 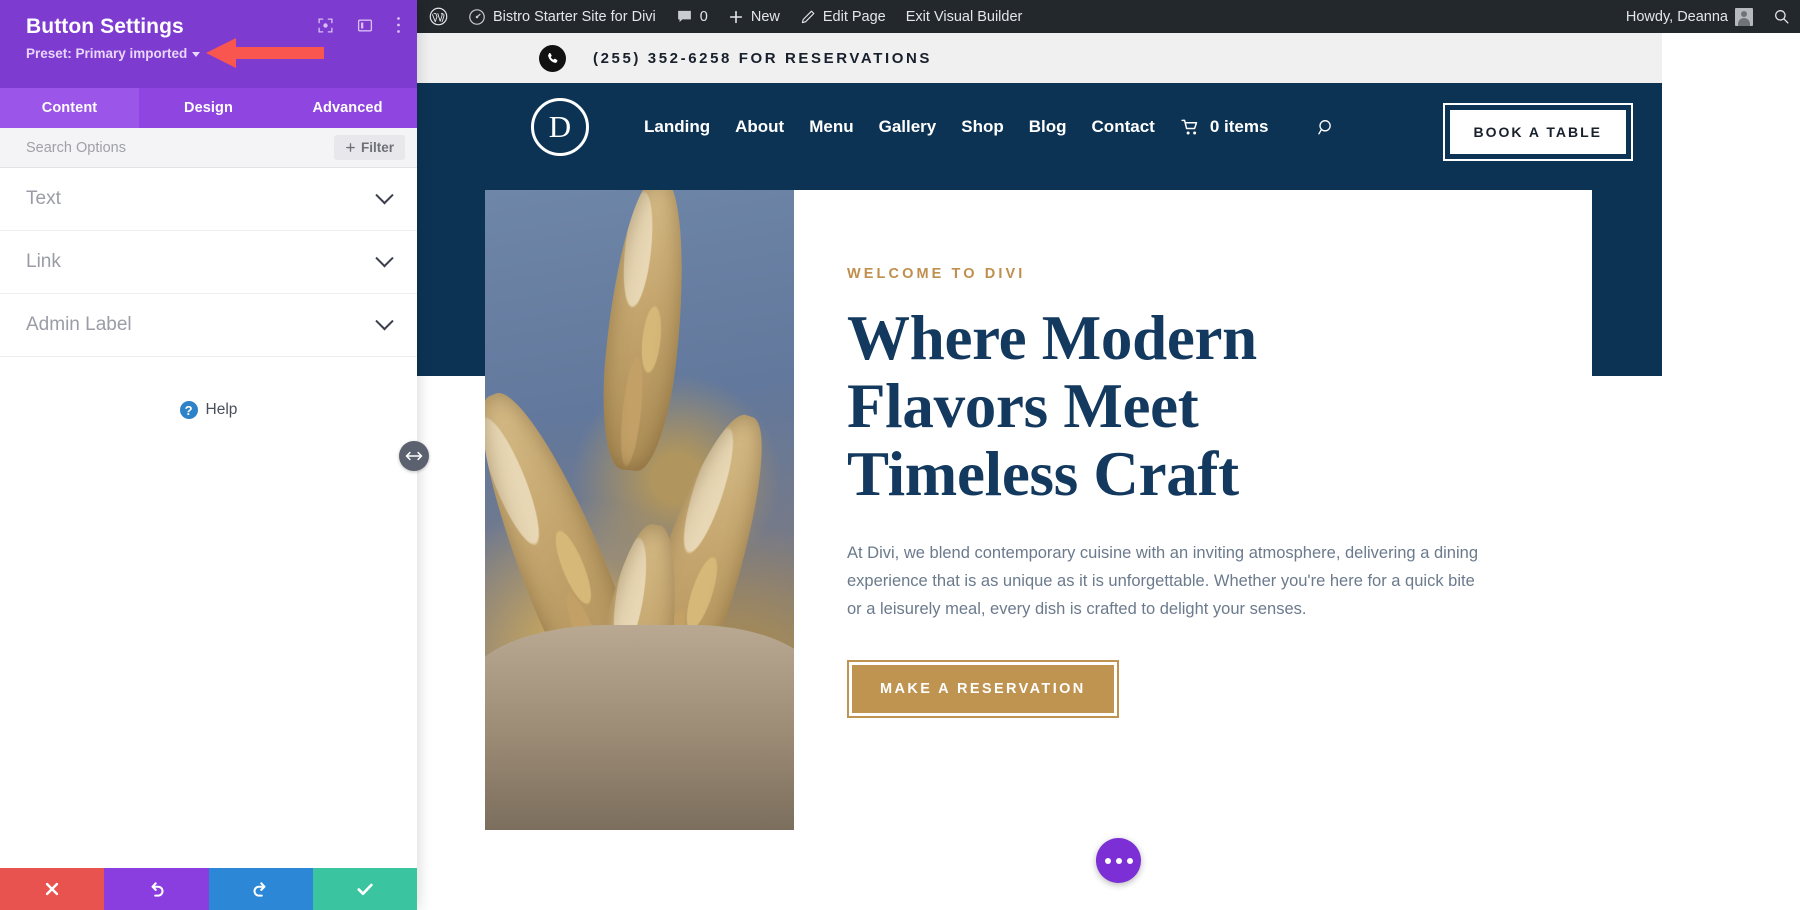 I want to click on site-name-button: Bistro Starter Site for Divi, so click(x=562, y=16).